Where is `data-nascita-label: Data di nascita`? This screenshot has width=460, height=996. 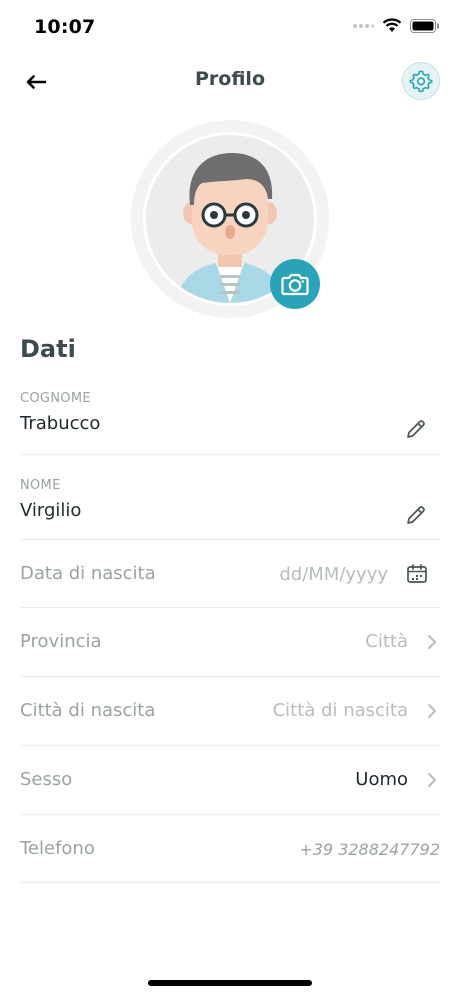
data-nascita-label: Data di nascita is located at coordinates (88, 573).